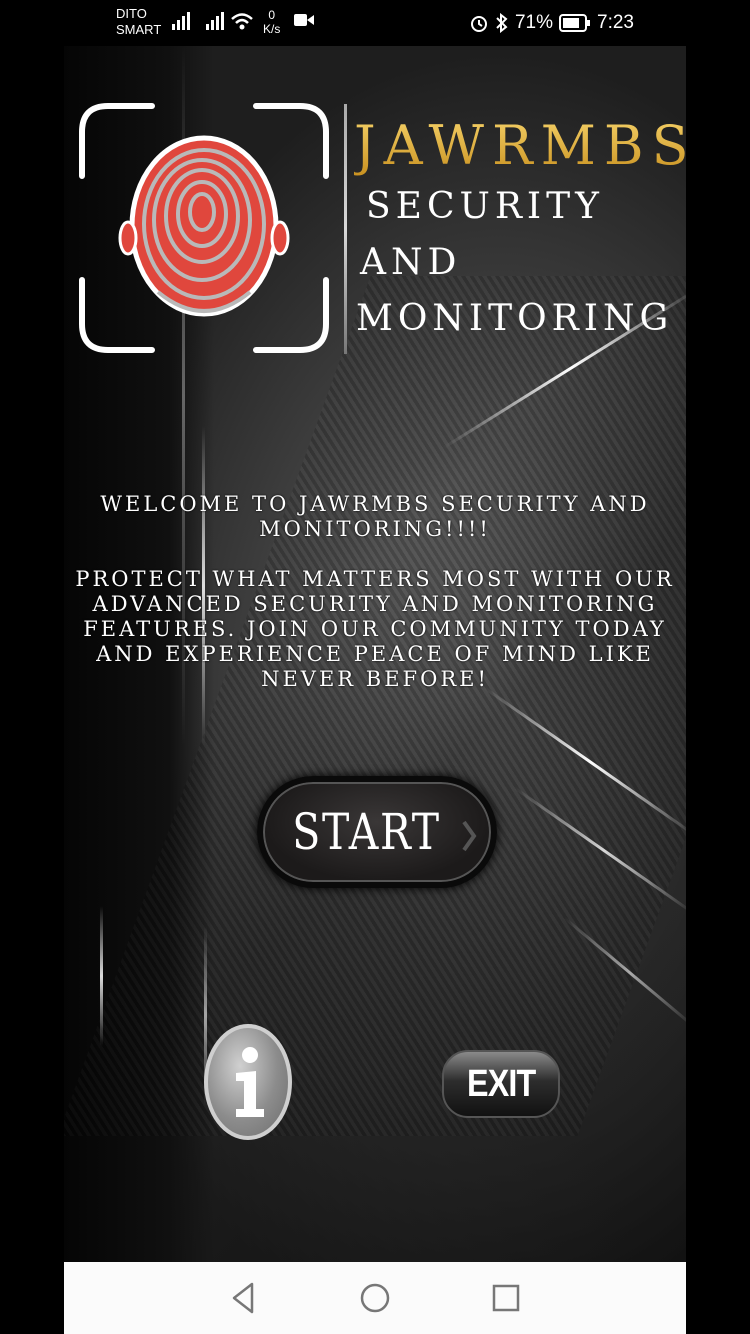  Describe the element at coordinates (485, 206) in the screenshot. I see `brand-line-security: SECURITY` at that location.